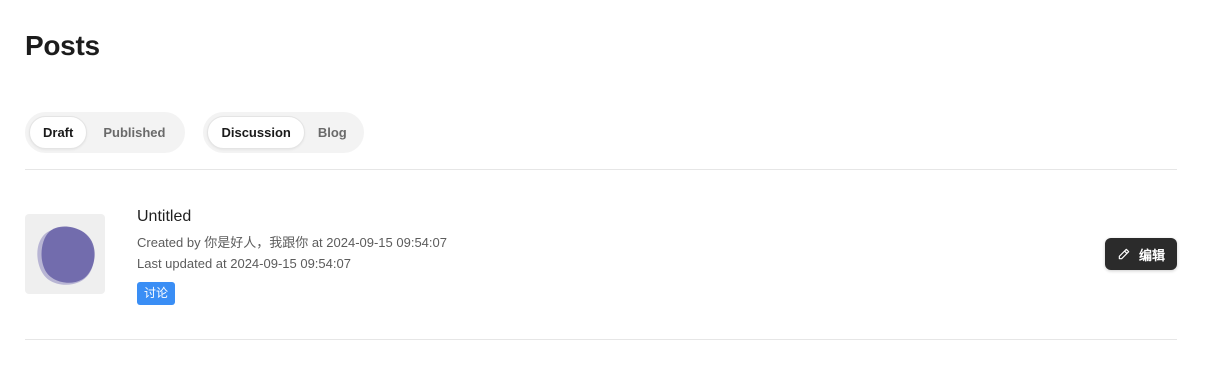 Image resolution: width=1226 pixels, height=377 pixels. I want to click on filter-discussion: Discussion, so click(256, 132).